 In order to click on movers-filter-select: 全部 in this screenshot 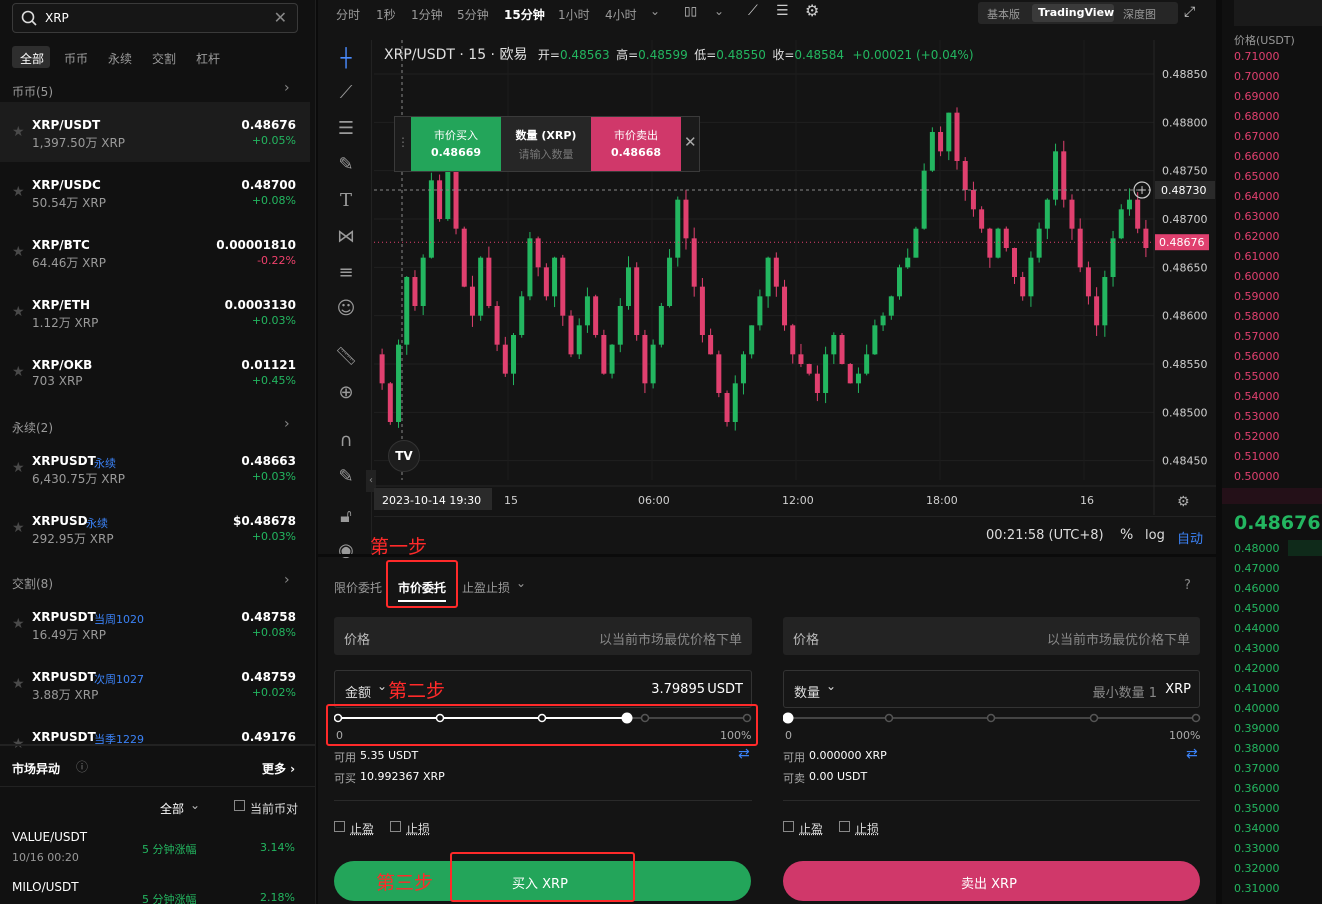, I will do `click(172, 808)`.